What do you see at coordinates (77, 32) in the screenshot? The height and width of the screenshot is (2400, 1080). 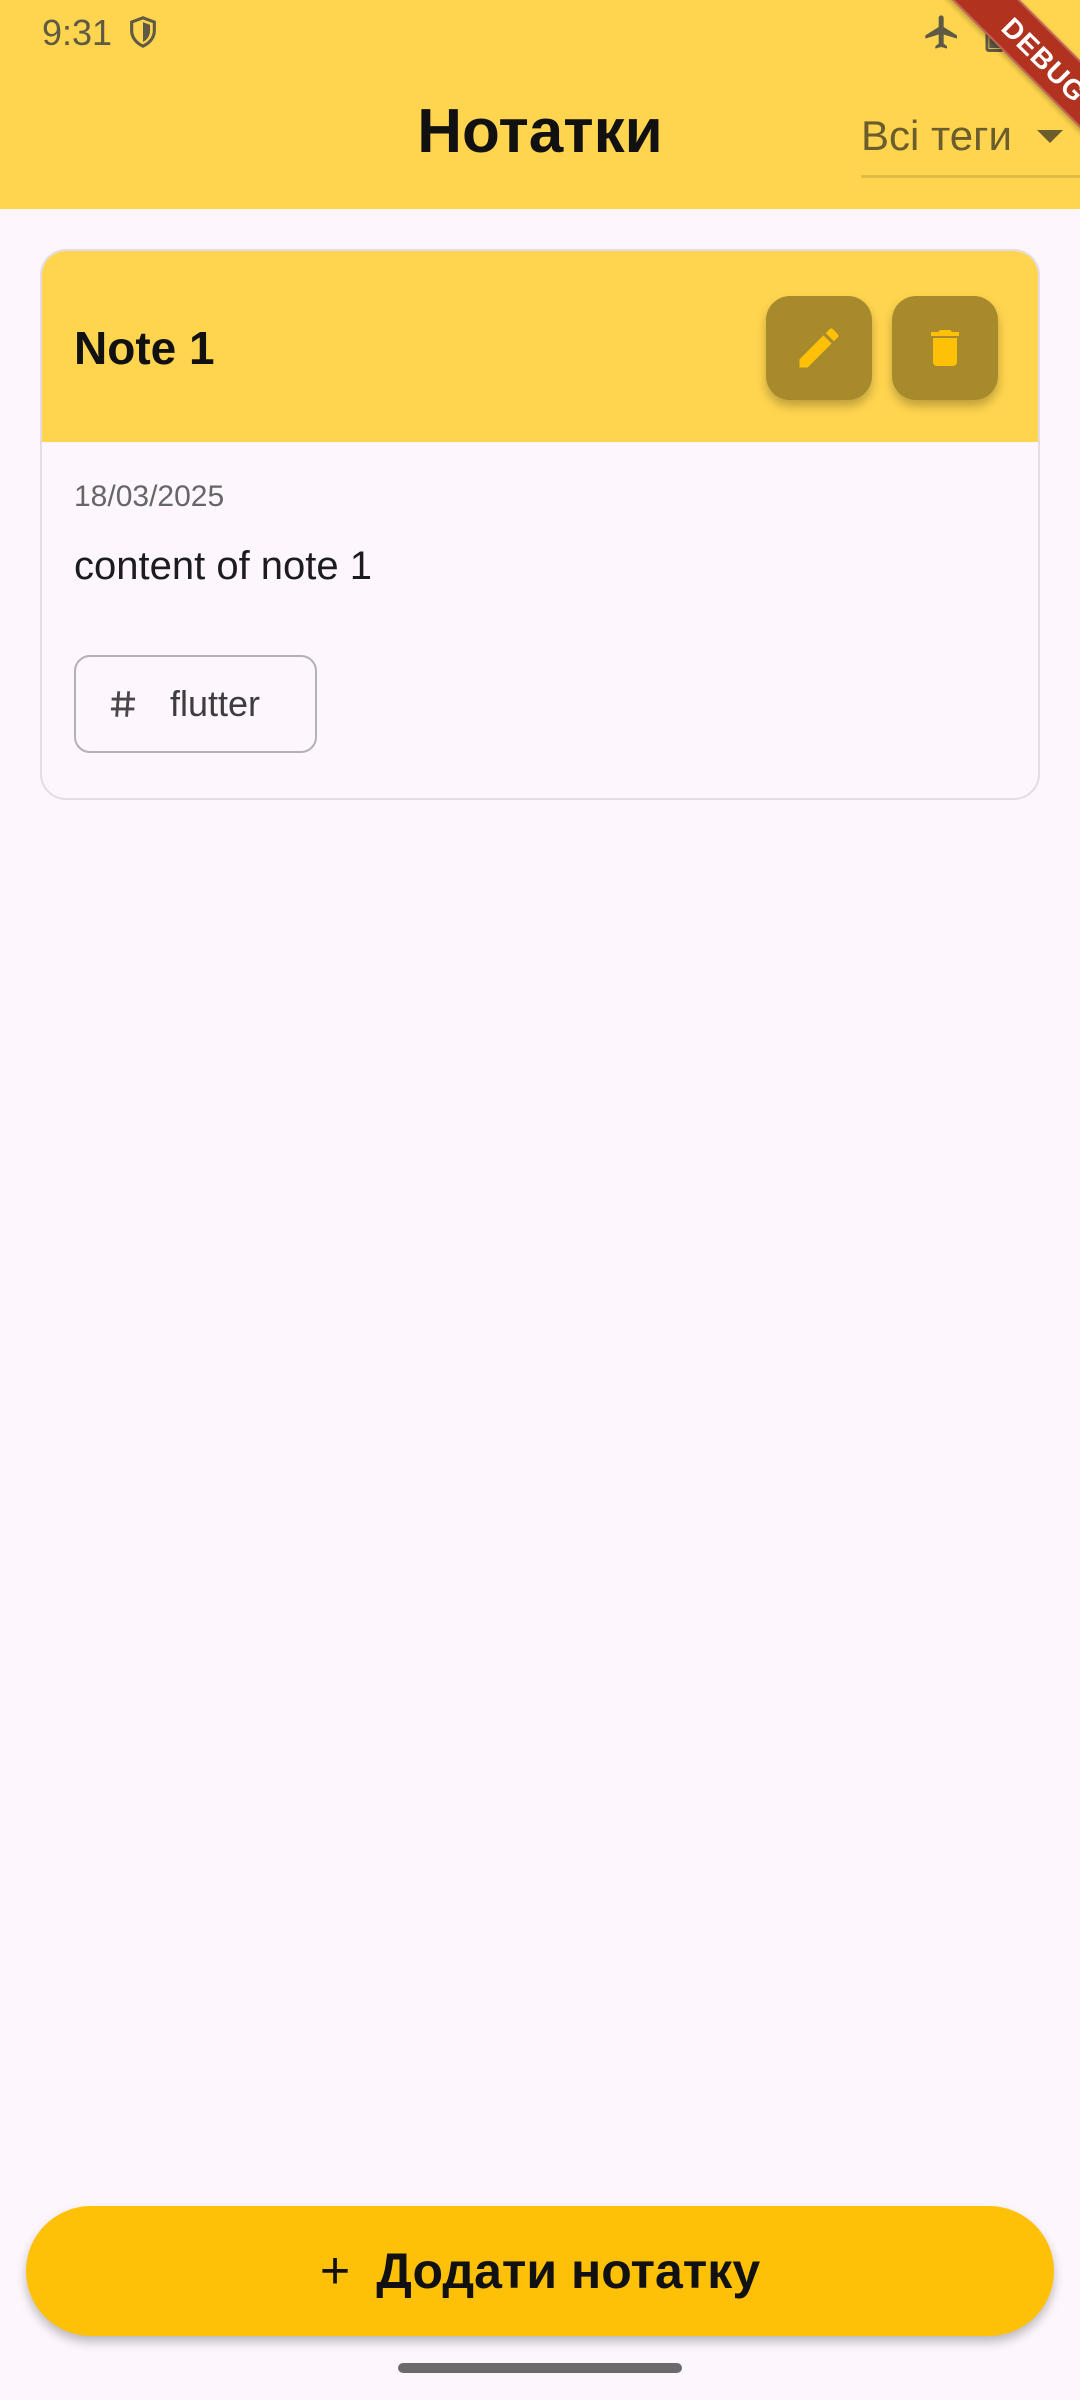 I see `status-time: 9:31` at bounding box center [77, 32].